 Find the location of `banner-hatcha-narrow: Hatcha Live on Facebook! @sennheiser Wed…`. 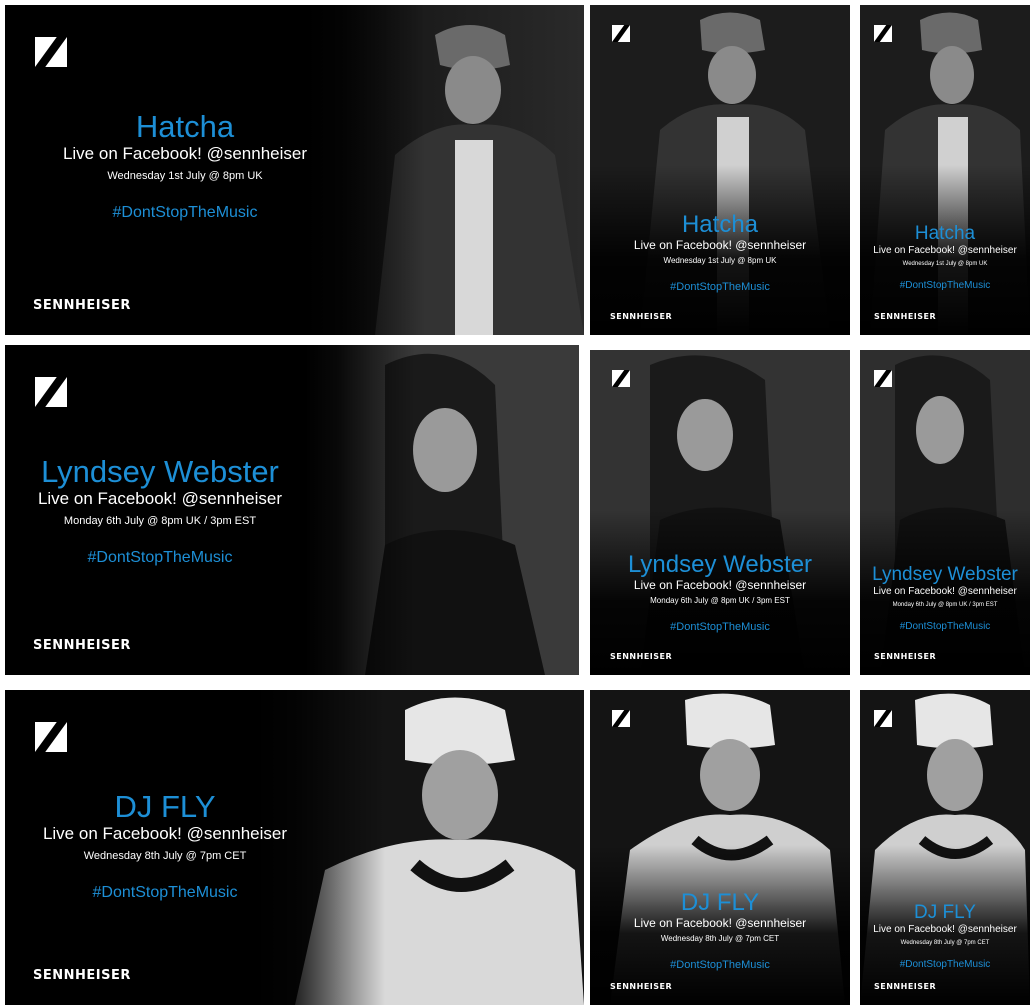

banner-hatcha-narrow: Hatcha Live on Facebook! @sennheiser Wed… is located at coordinates (945, 170).